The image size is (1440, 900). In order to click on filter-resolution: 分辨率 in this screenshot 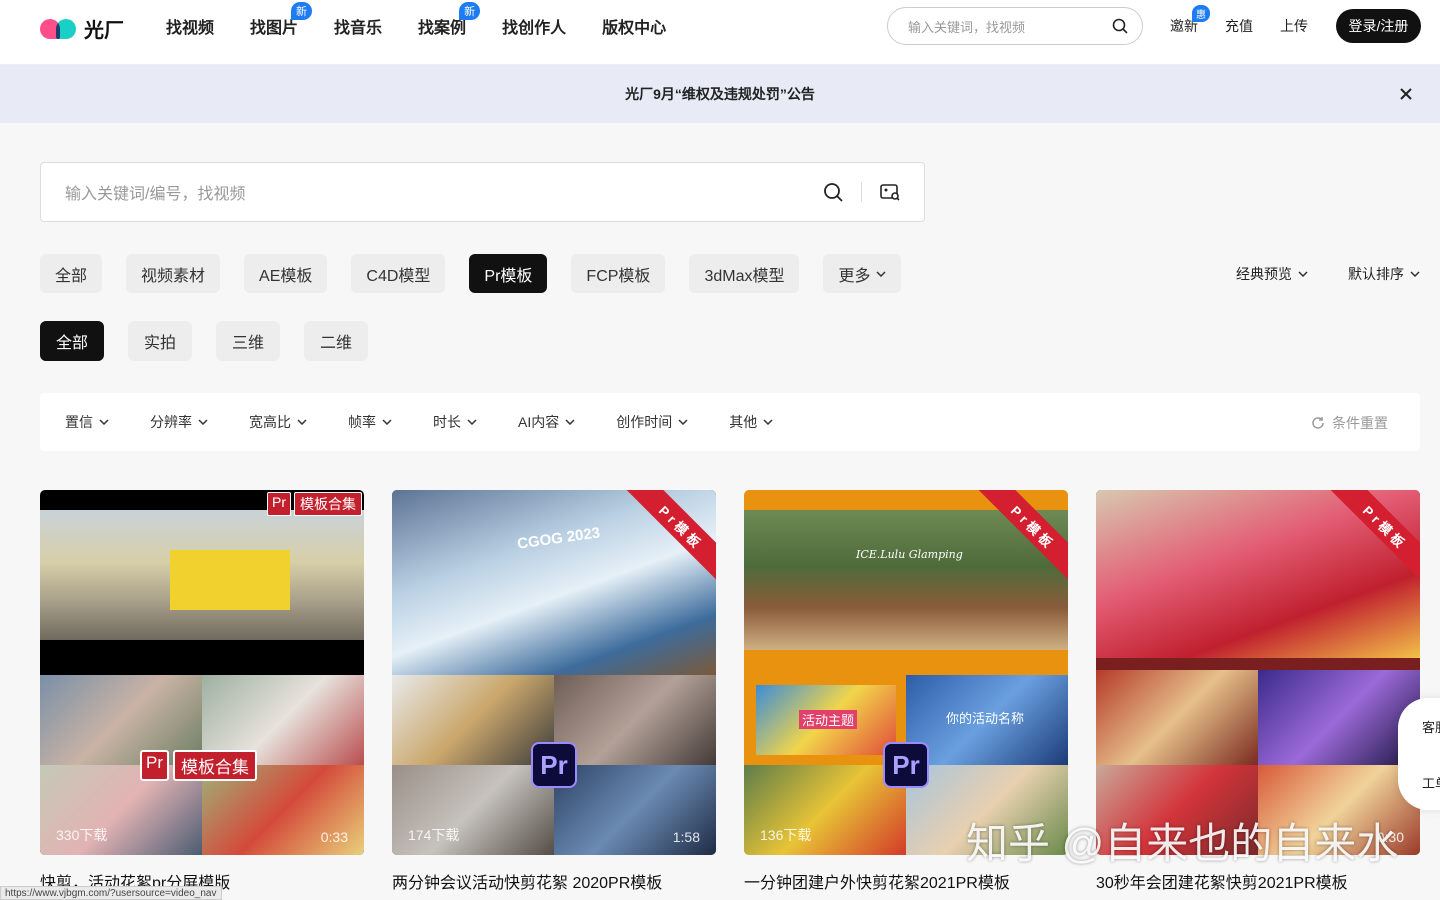, I will do `click(179, 422)`.